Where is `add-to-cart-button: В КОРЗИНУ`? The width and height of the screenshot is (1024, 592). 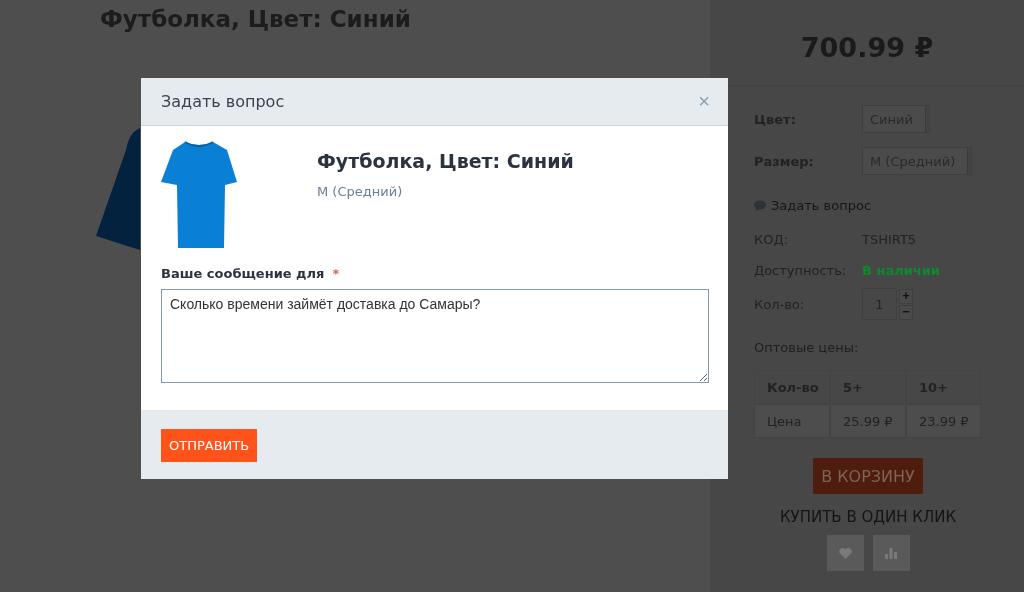
add-to-cart-button: В КОРЗИНУ is located at coordinates (868, 476).